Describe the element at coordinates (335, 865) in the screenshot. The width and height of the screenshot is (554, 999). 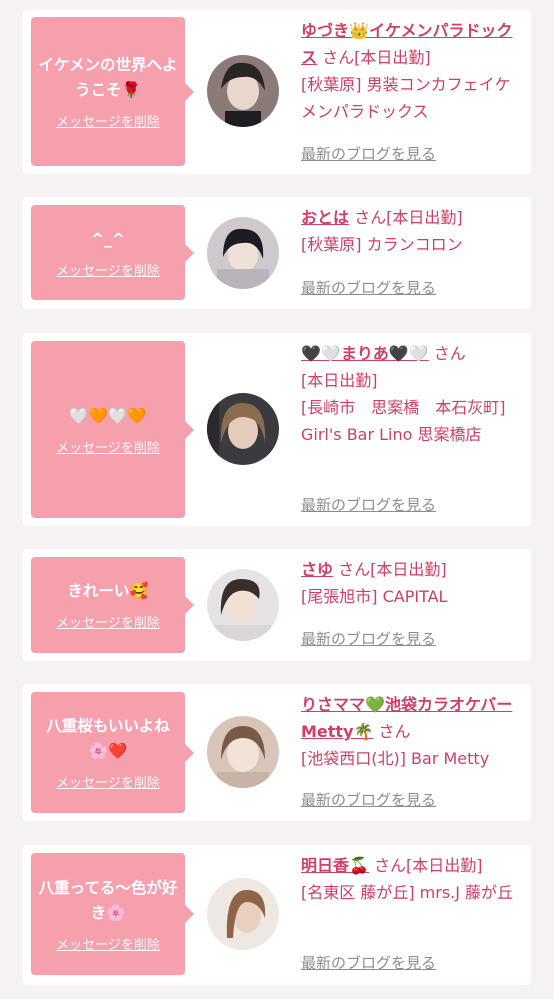
I see `cast-name-link: 明日香🍒` at that location.